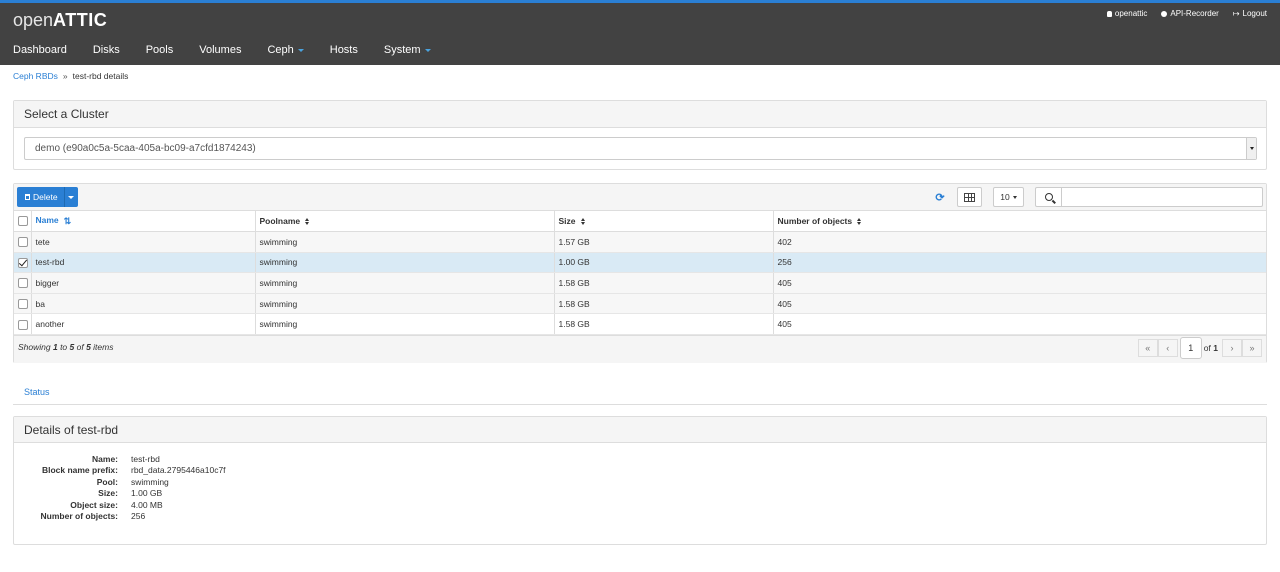  Describe the element at coordinates (1194, 13) in the screenshot. I see `api-recorder-label: API-Recorder` at that location.